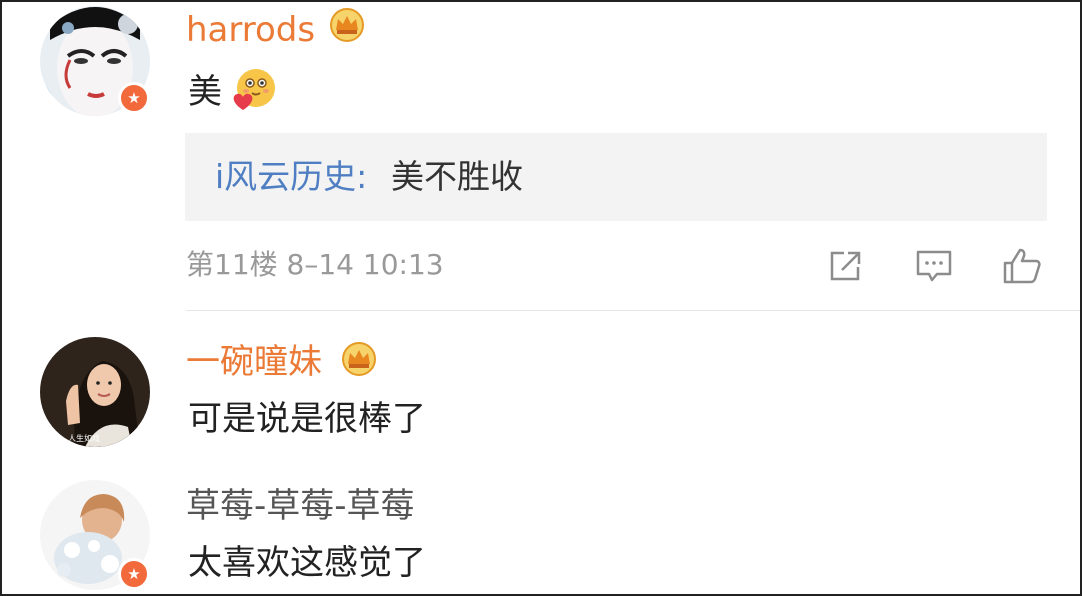 The height and width of the screenshot is (596, 1082). What do you see at coordinates (403, 264) in the screenshot?
I see `comment-time: 10:13` at bounding box center [403, 264].